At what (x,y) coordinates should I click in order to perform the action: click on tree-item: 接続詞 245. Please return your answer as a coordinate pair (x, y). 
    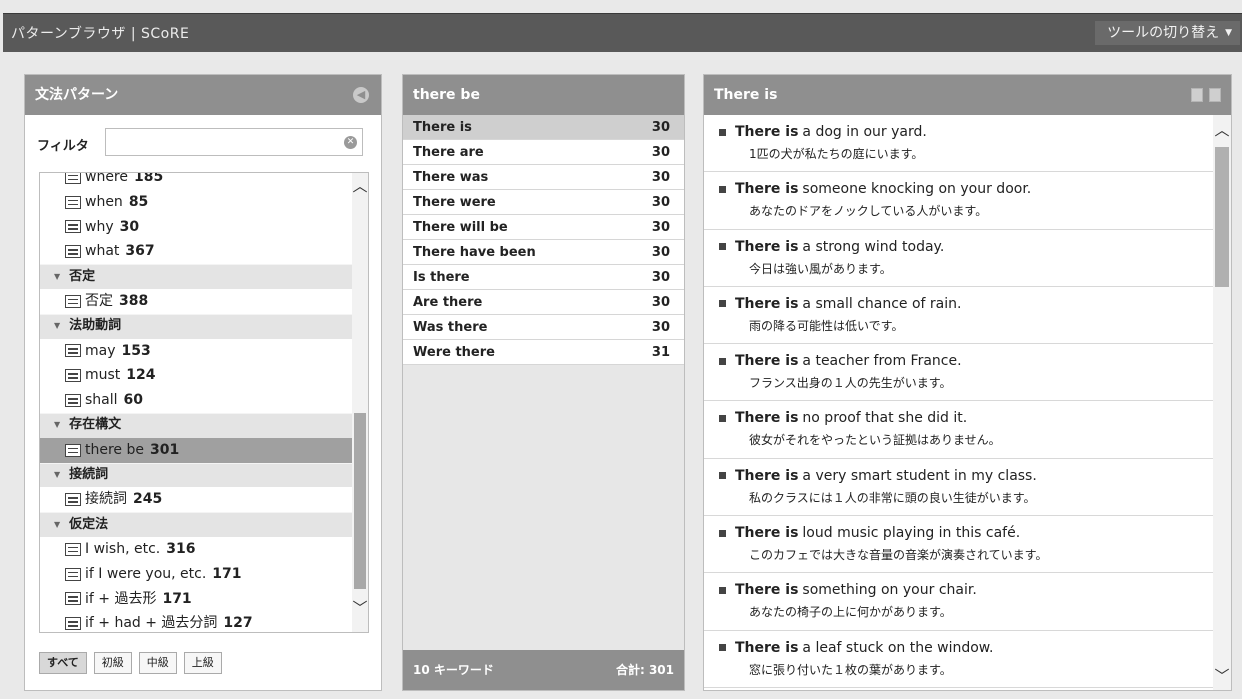
    Looking at the image, I should click on (197, 499).